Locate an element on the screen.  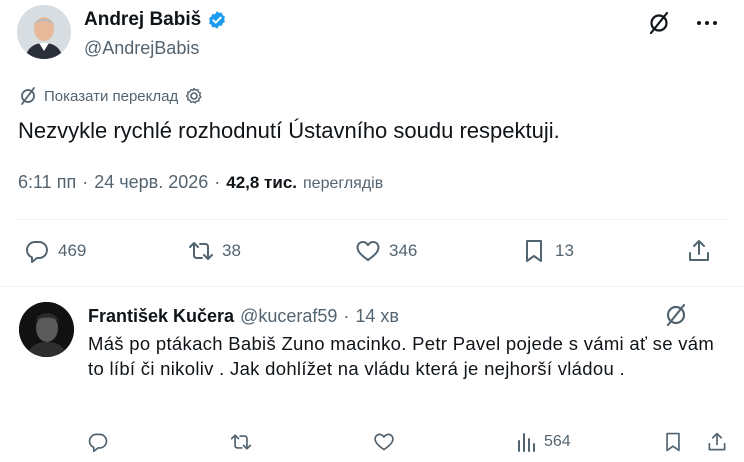
reply-repost-button is located at coordinates (241, 442).